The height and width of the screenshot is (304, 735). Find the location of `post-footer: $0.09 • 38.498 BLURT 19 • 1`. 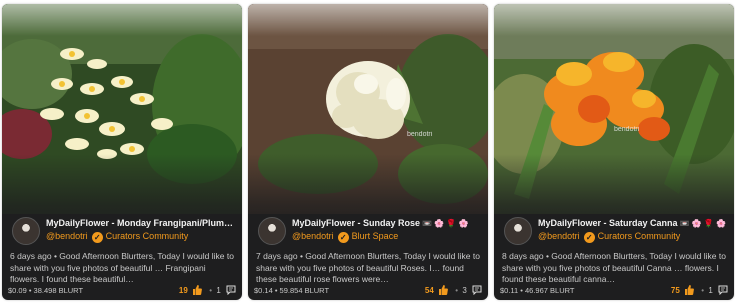

post-footer: $0.09 • 38.498 BLURT 19 • 1 is located at coordinates (122, 291).